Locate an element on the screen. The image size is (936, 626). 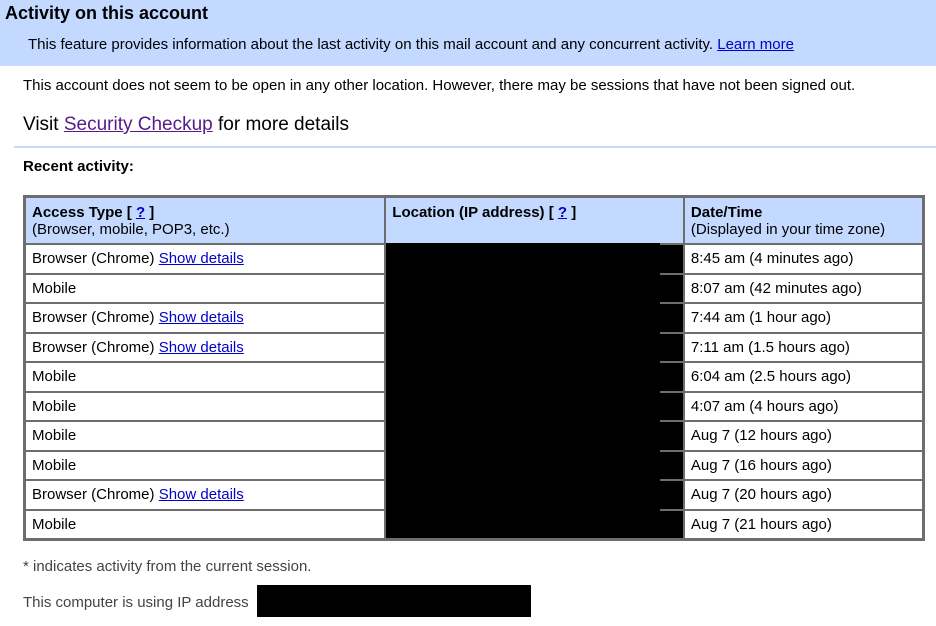
recent-activity-label: Recent activity: is located at coordinates (78, 166).